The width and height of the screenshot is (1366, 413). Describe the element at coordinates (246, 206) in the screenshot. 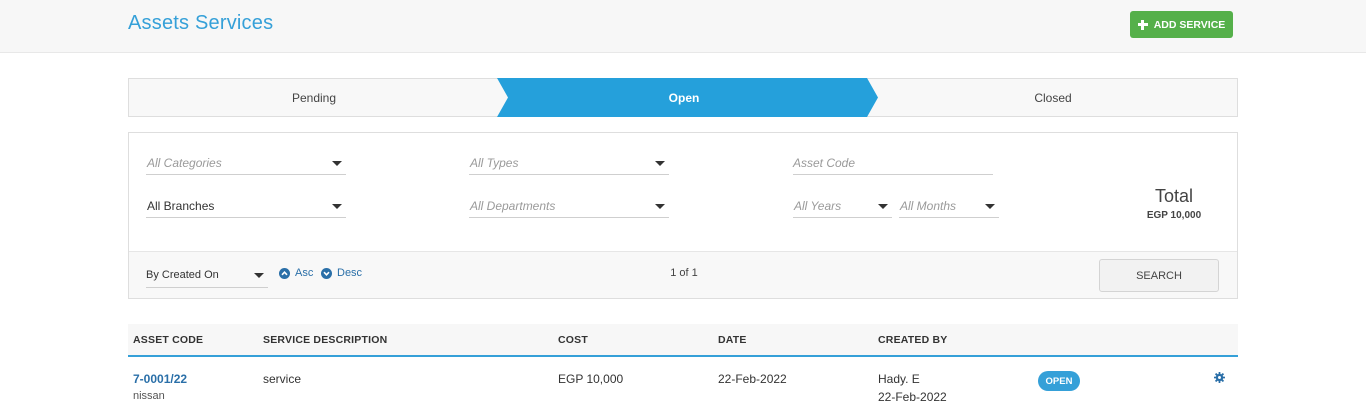

I see `branches-select: All Branches` at that location.